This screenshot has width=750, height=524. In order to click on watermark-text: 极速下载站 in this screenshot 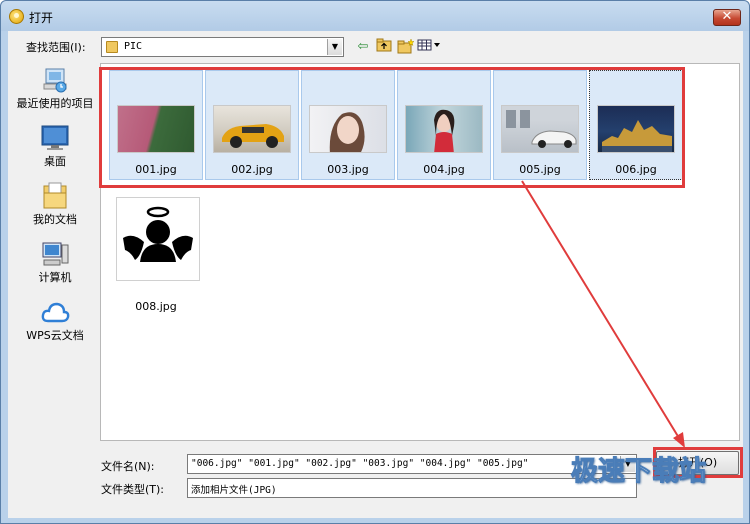, I will do `click(639, 472)`.